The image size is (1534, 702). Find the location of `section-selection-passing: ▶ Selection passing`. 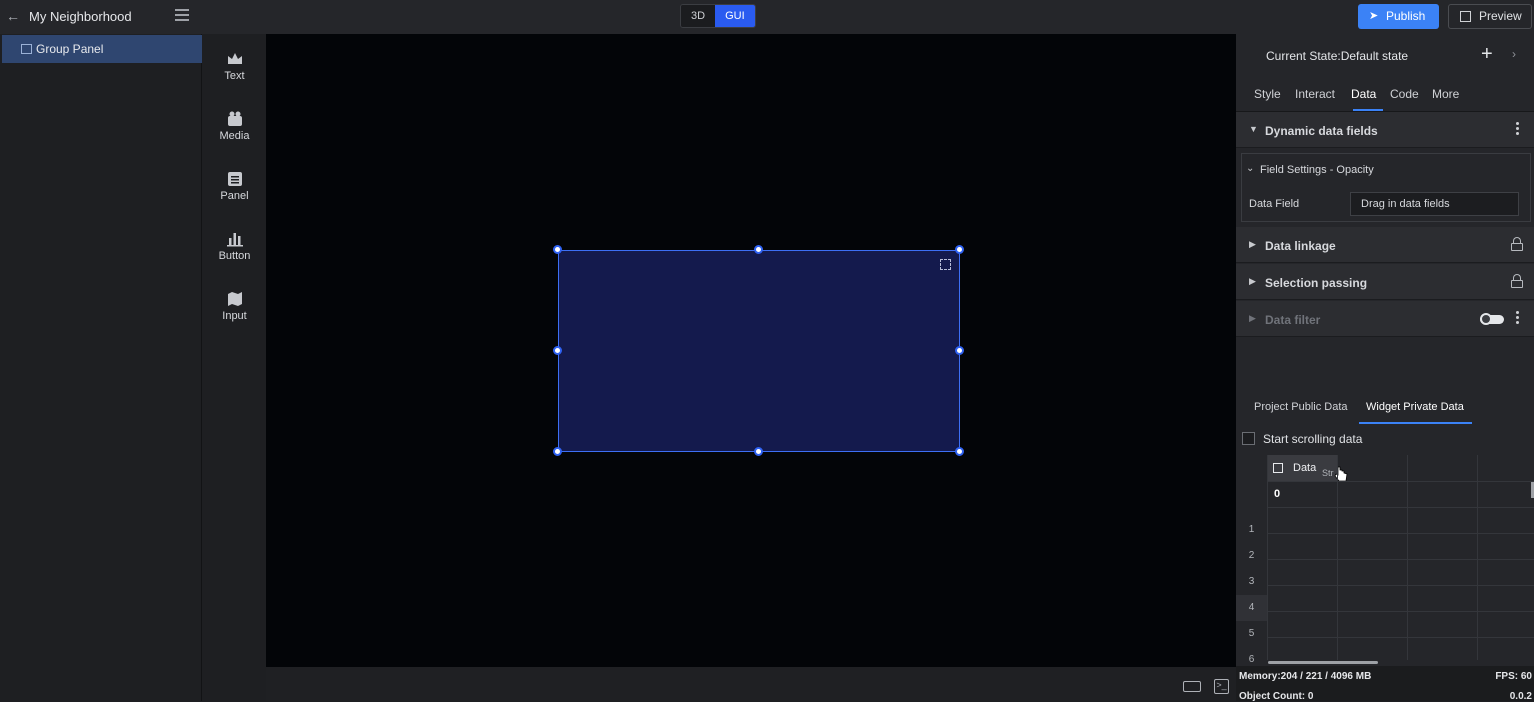

section-selection-passing: ▶ Selection passing is located at coordinates (1385, 282).